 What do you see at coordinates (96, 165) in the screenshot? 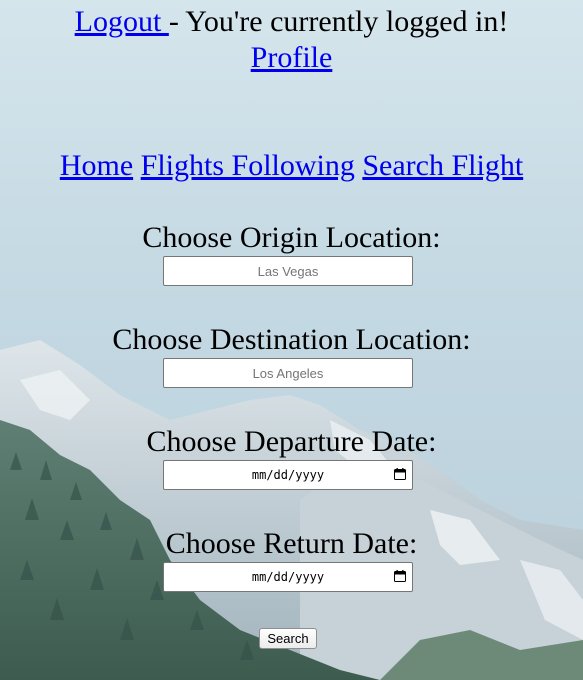
I see `nav-home-link: Home` at bounding box center [96, 165].